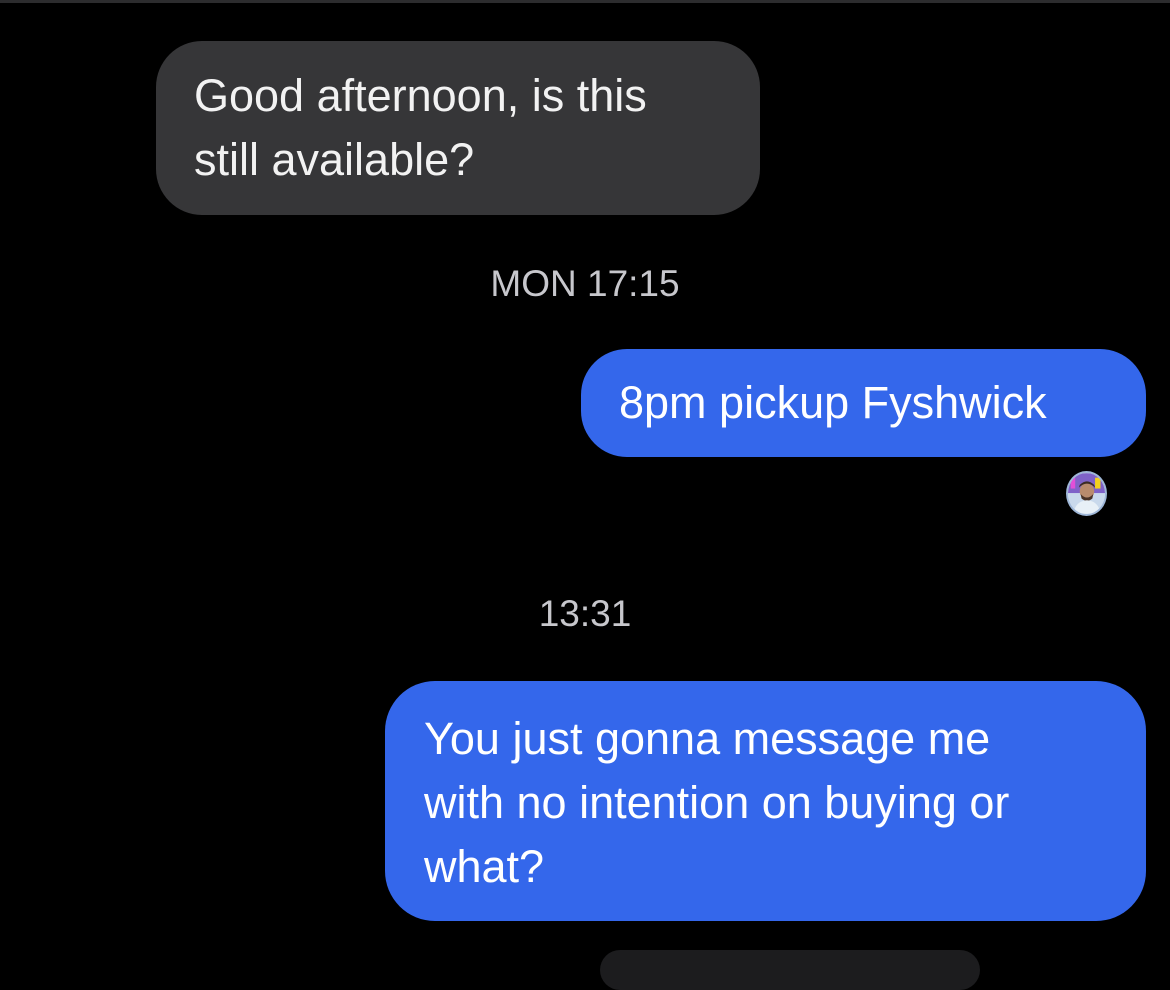  What do you see at coordinates (585, 283) in the screenshot?
I see `message-timestamp: MON 17:15` at bounding box center [585, 283].